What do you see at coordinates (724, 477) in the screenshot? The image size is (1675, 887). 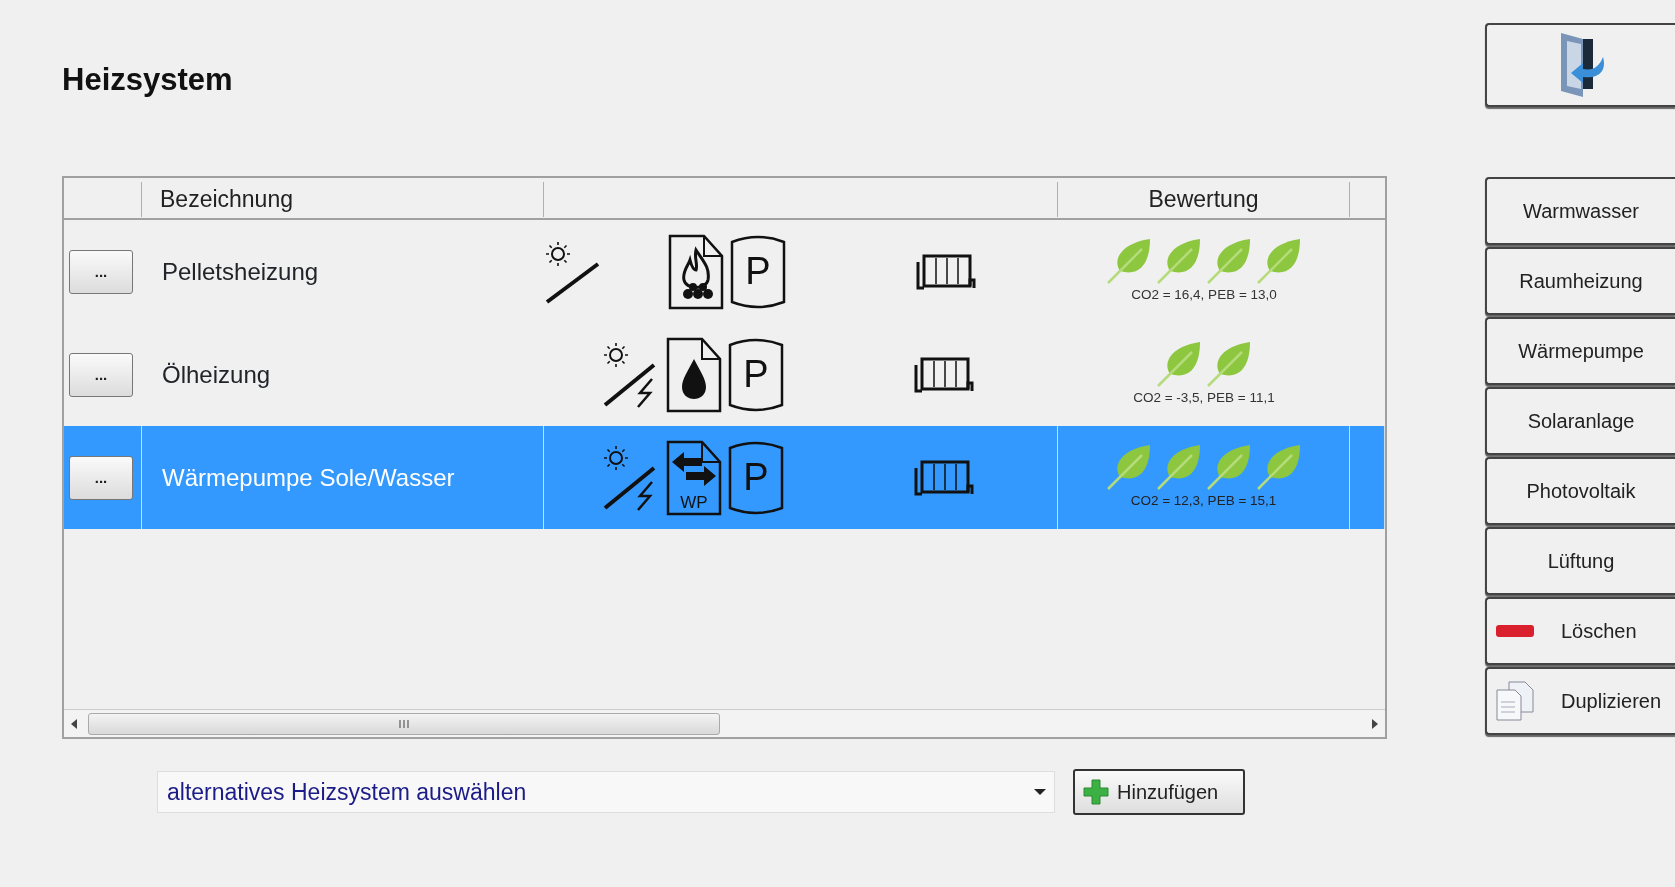 I see `table-row: ... Wärmepumpe Sole/Wasser WP P CO2 = 12,3, PEB = 15,1` at bounding box center [724, 477].